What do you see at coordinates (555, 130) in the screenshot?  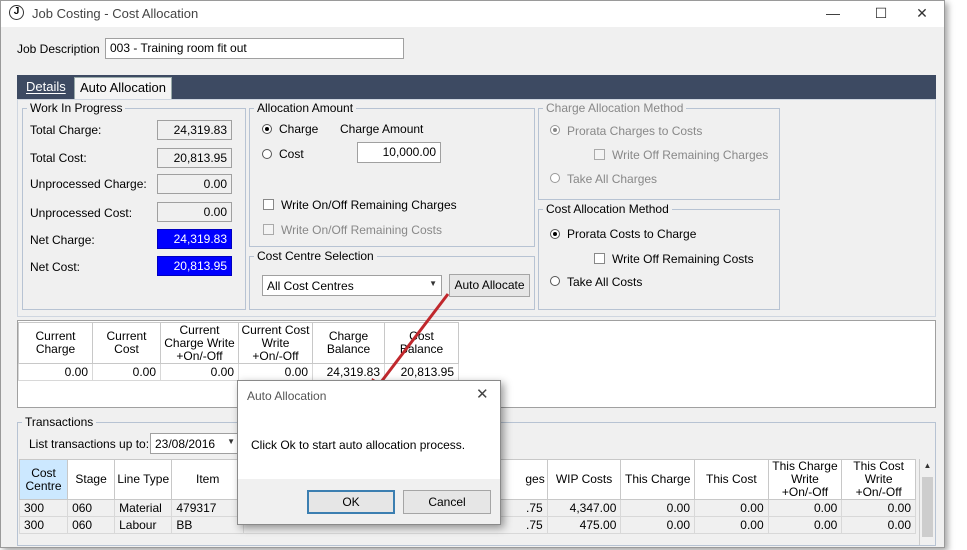 I see `prorata-charges-radio` at bounding box center [555, 130].